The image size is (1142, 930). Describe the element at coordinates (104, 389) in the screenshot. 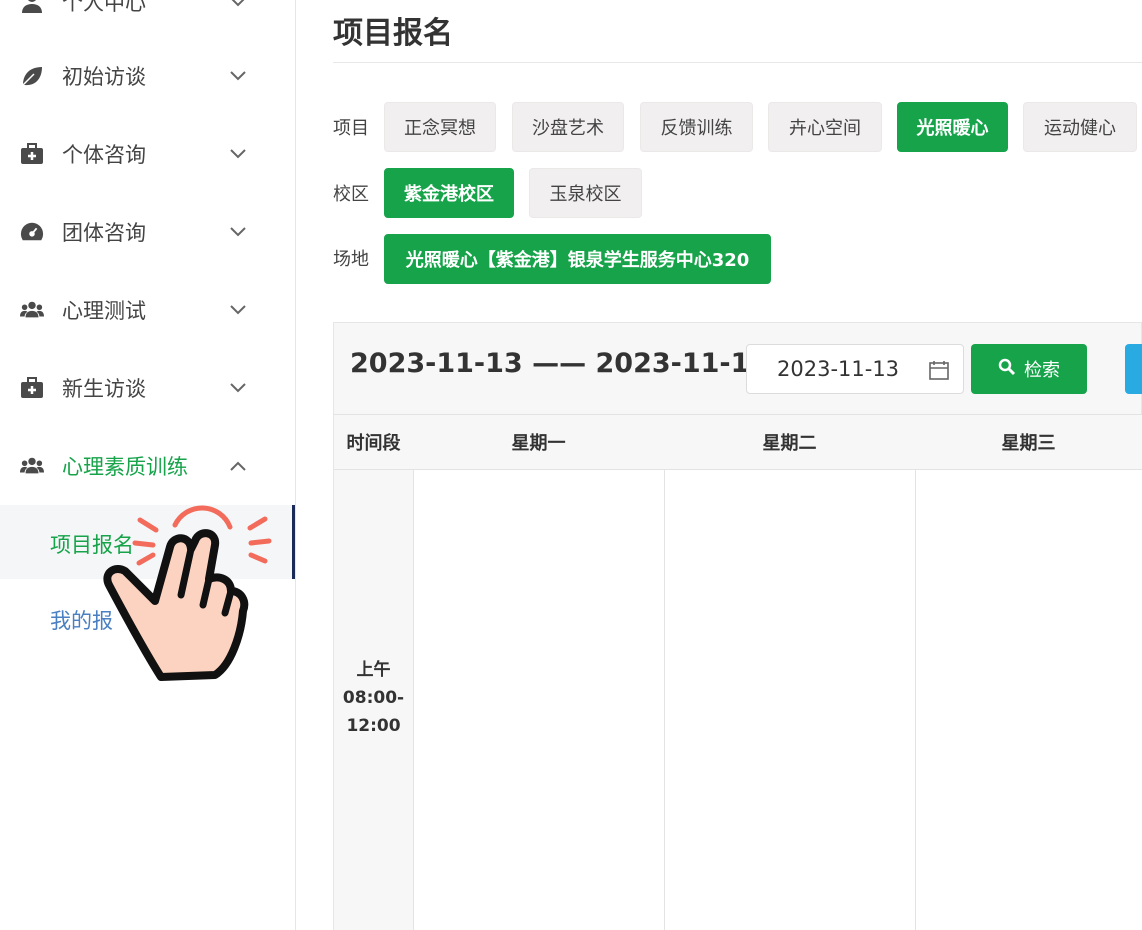

I see `sidebar-item-label: 新生访谈` at that location.